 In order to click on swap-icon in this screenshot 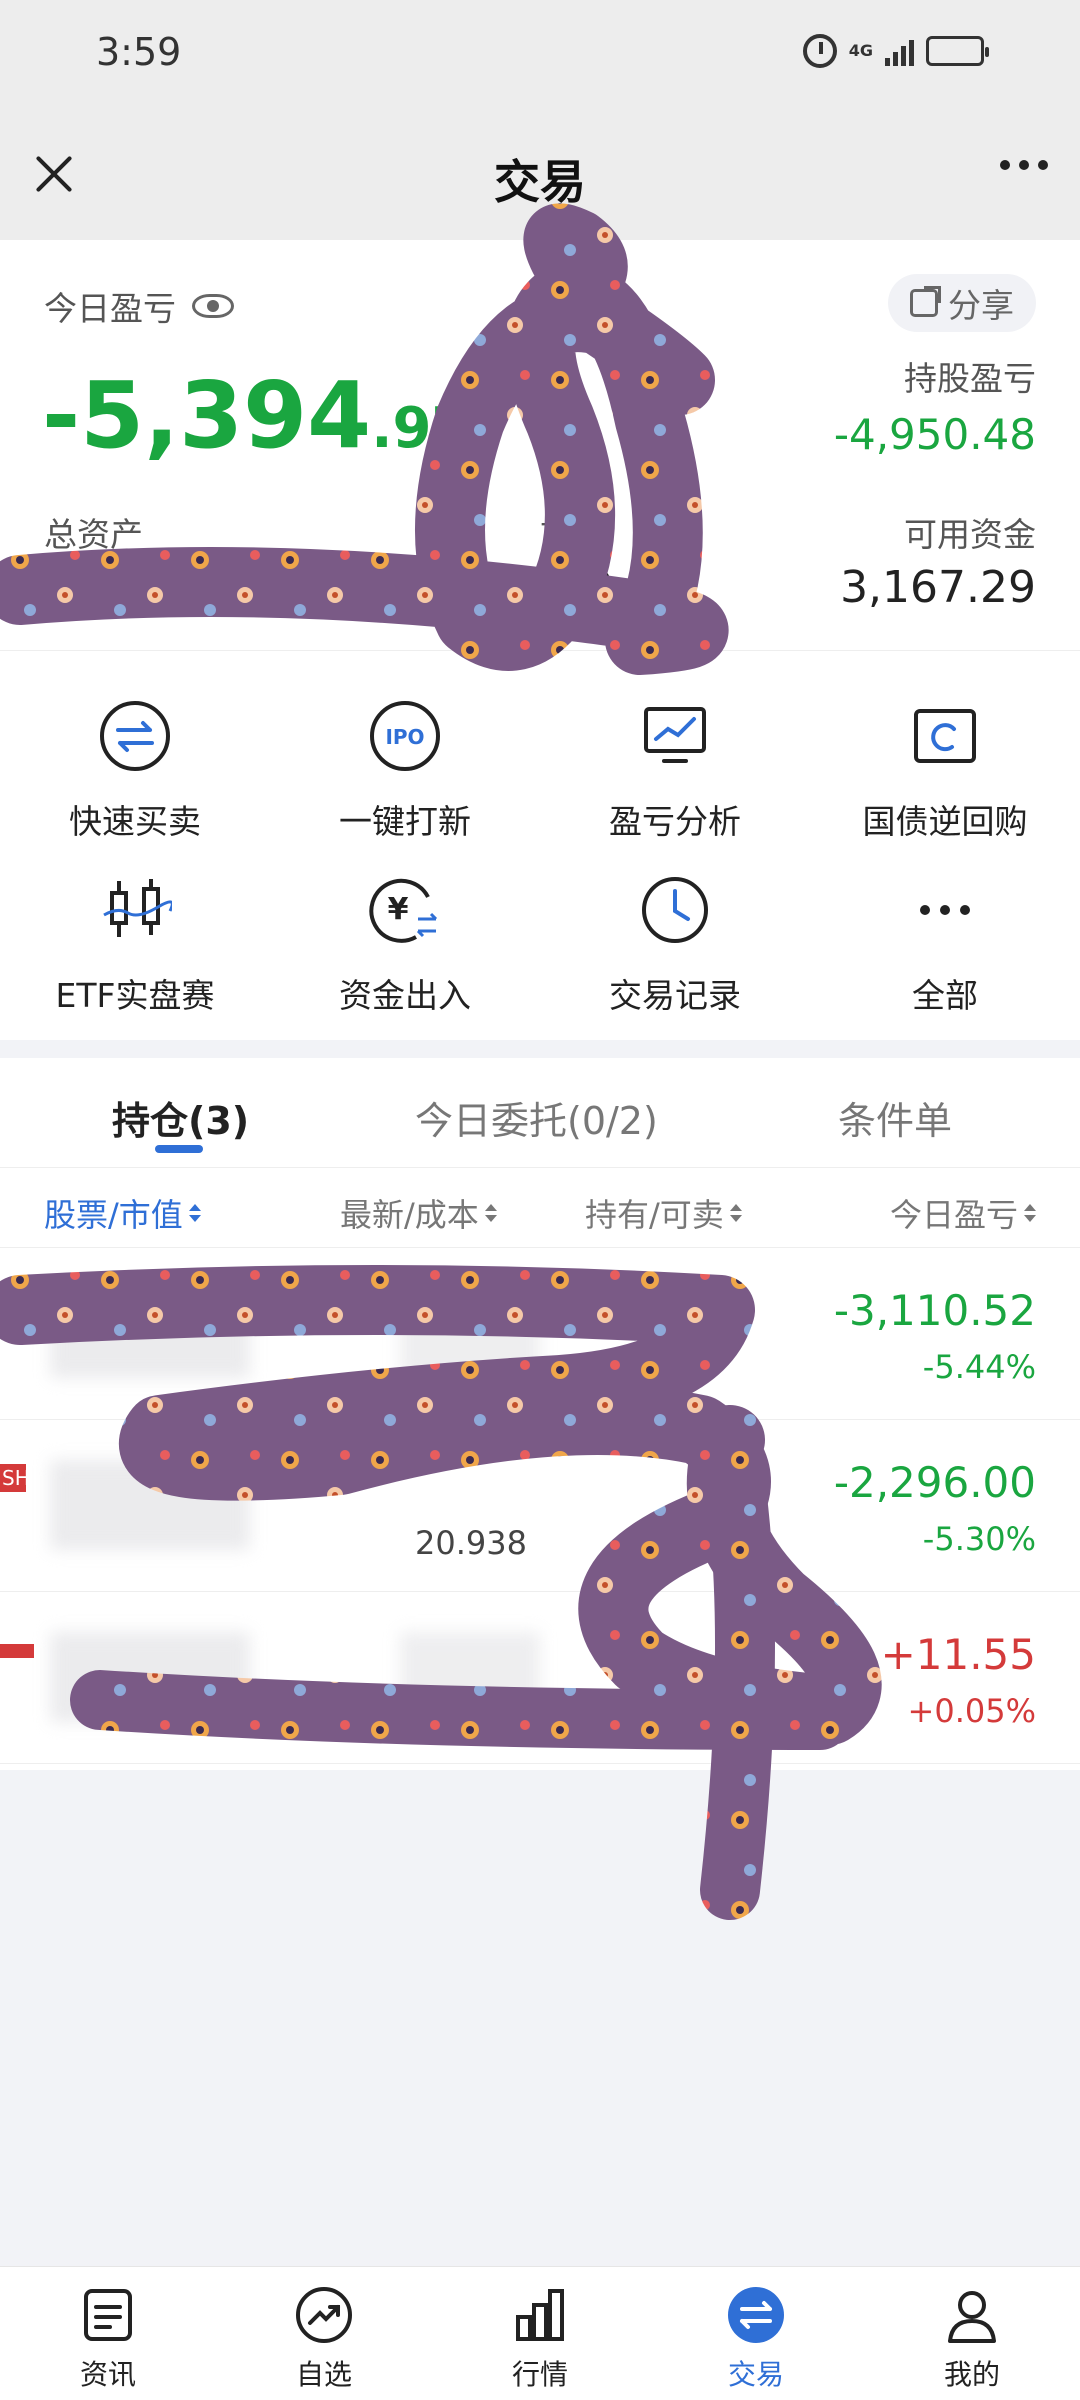, I will do `click(135, 736)`.